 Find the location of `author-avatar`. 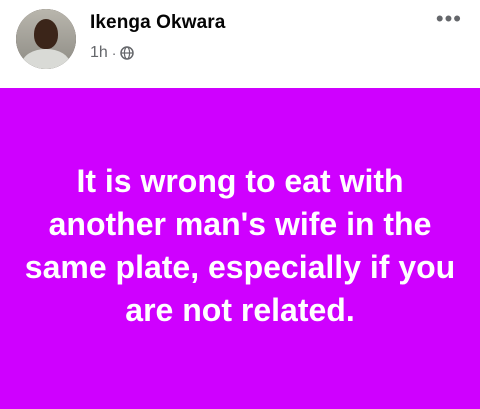

author-avatar is located at coordinates (46, 39).